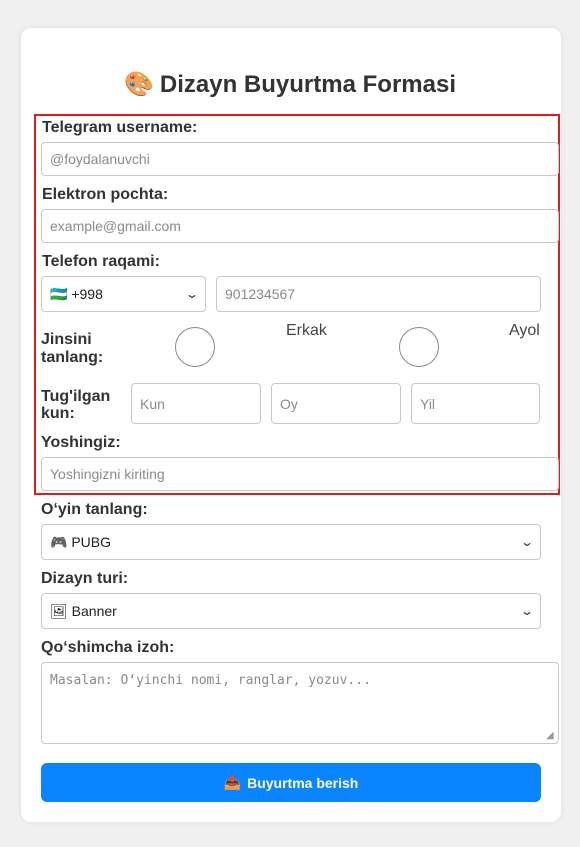 This screenshot has height=847, width=580. Describe the element at coordinates (291, 542) in the screenshot. I see `game-select: 🎮 PUBG ⌄` at that location.